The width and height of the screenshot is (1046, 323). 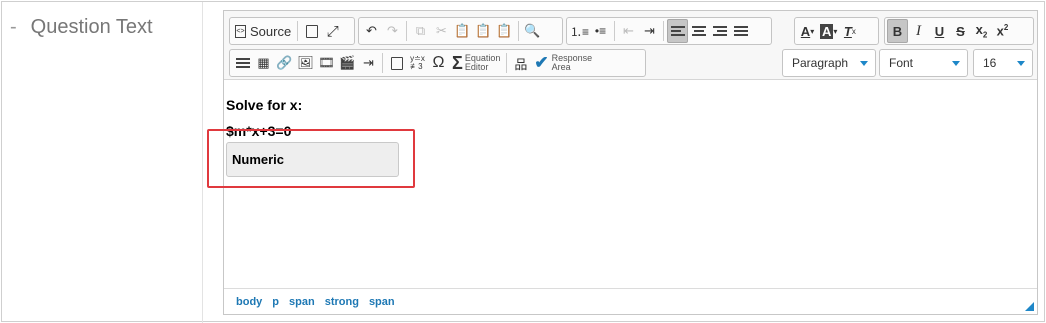 I want to click on toolbar-group-document: <> Source ⤢, so click(x=292, y=31).